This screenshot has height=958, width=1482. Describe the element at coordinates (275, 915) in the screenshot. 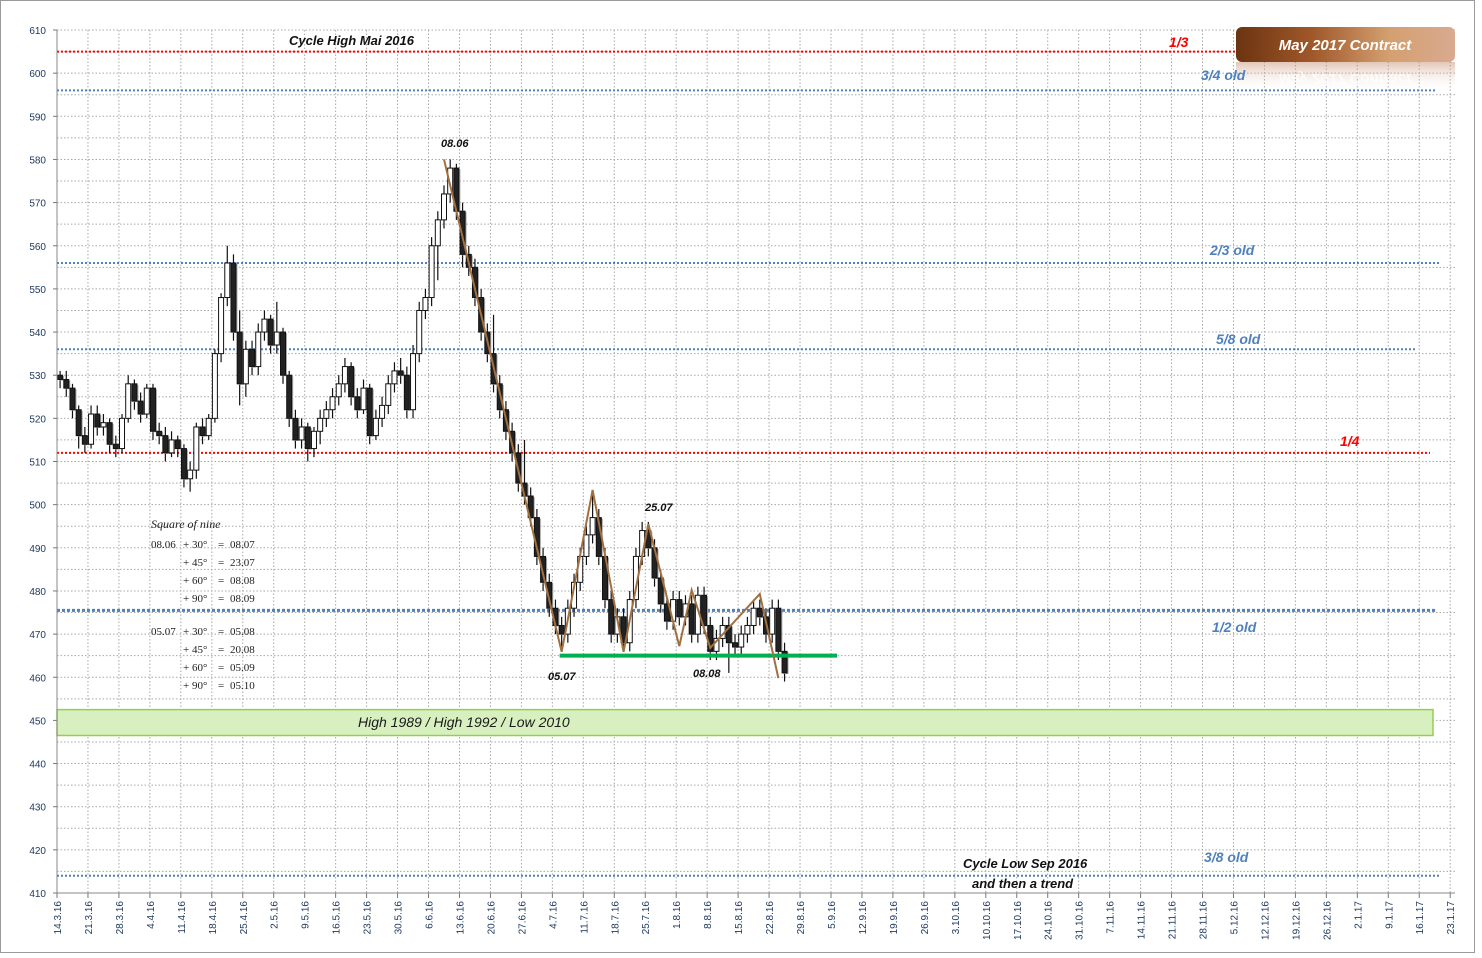

I see `x-tick-label: 2.5.16` at that location.